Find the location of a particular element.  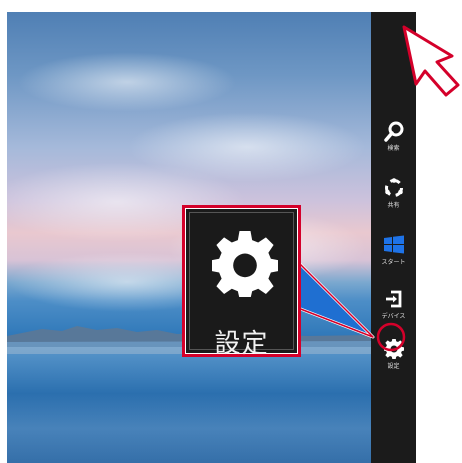

callout-settings-label: 設定 is located at coordinates (241, 344).